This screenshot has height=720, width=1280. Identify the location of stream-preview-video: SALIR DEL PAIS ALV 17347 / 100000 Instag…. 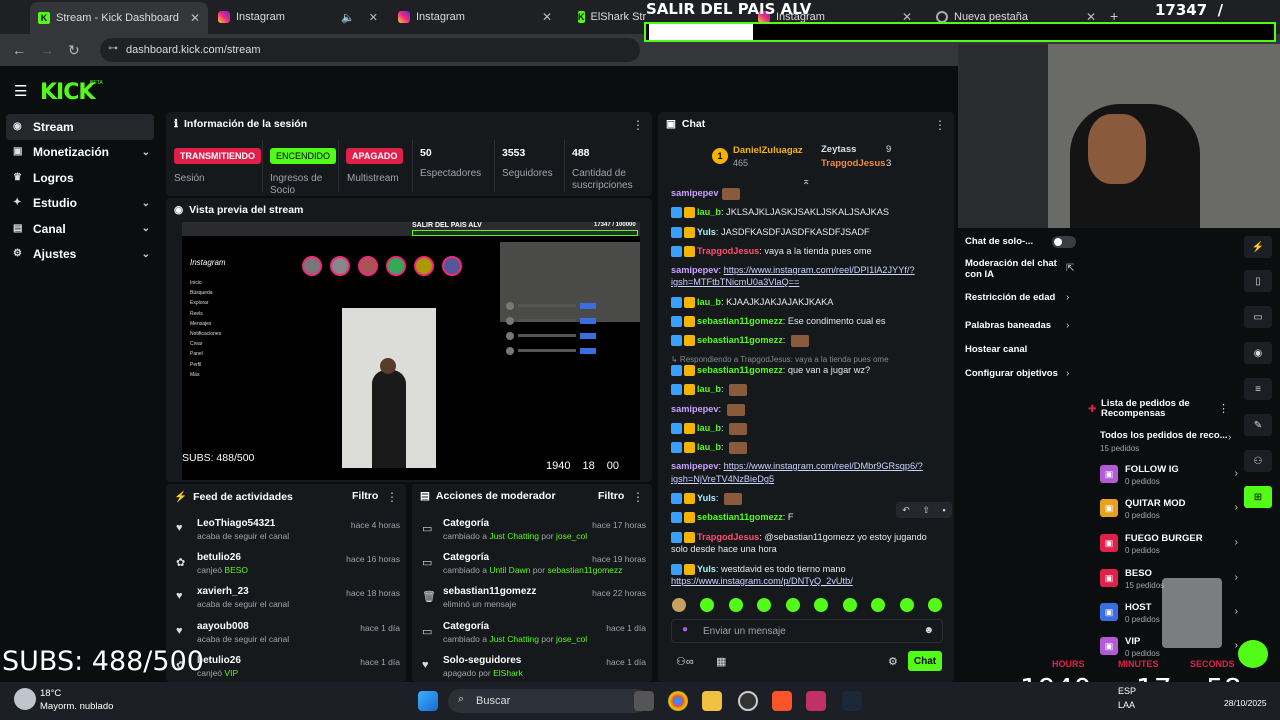
(411, 351).